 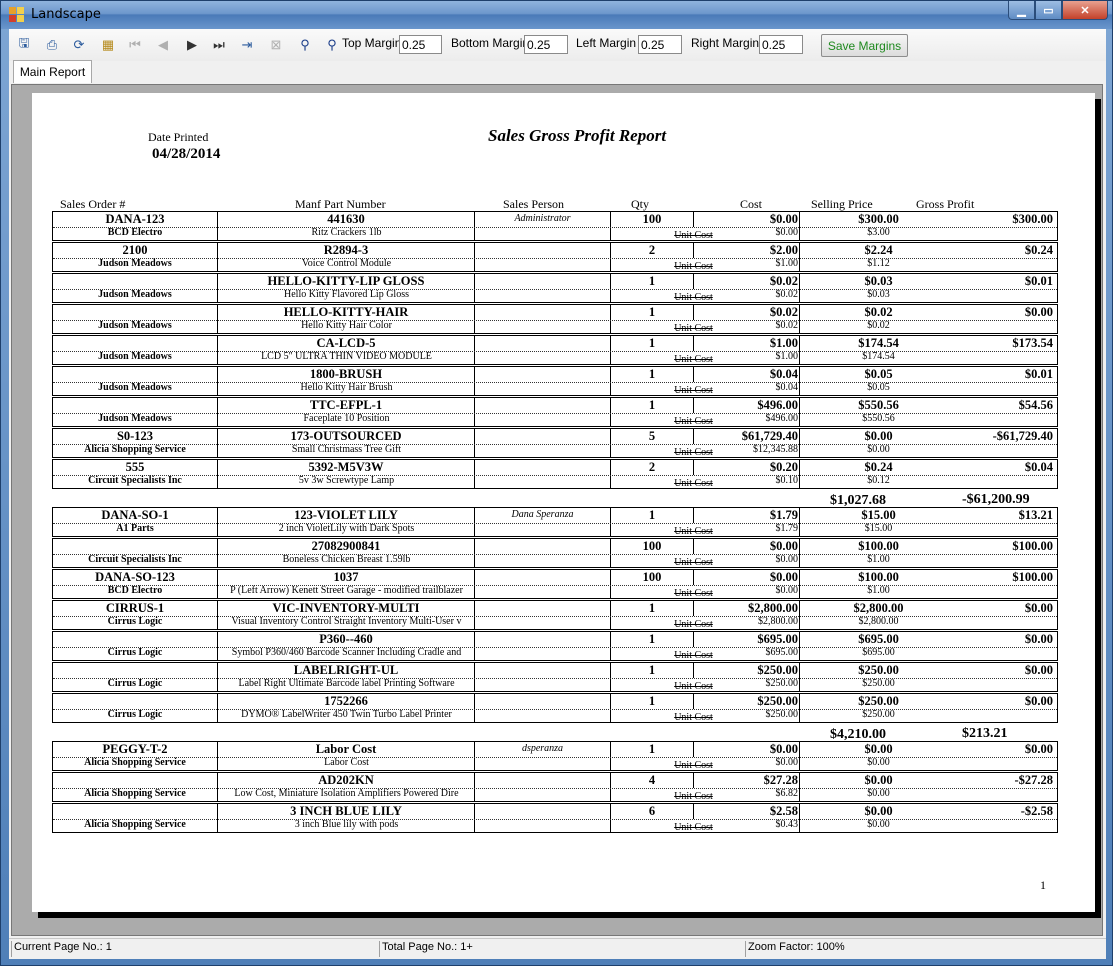 What do you see at coordinates (781, 44) in the screenshot?
I see `right-margin-input` at bounding box center [781, 44].